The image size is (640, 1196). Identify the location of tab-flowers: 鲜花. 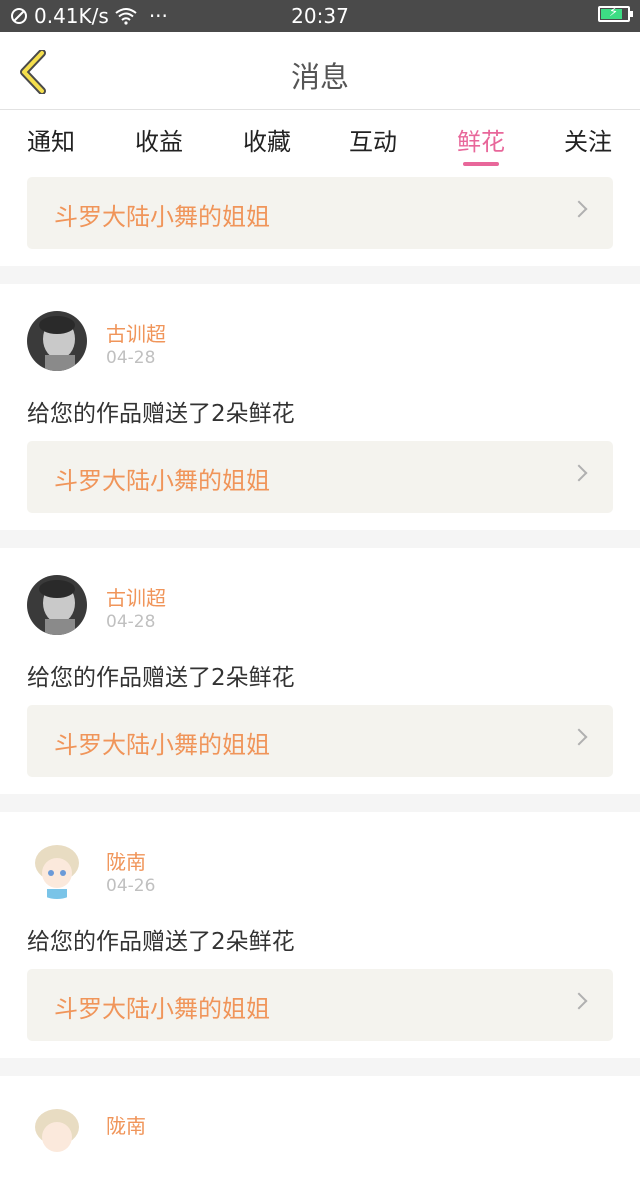
(481, 144).